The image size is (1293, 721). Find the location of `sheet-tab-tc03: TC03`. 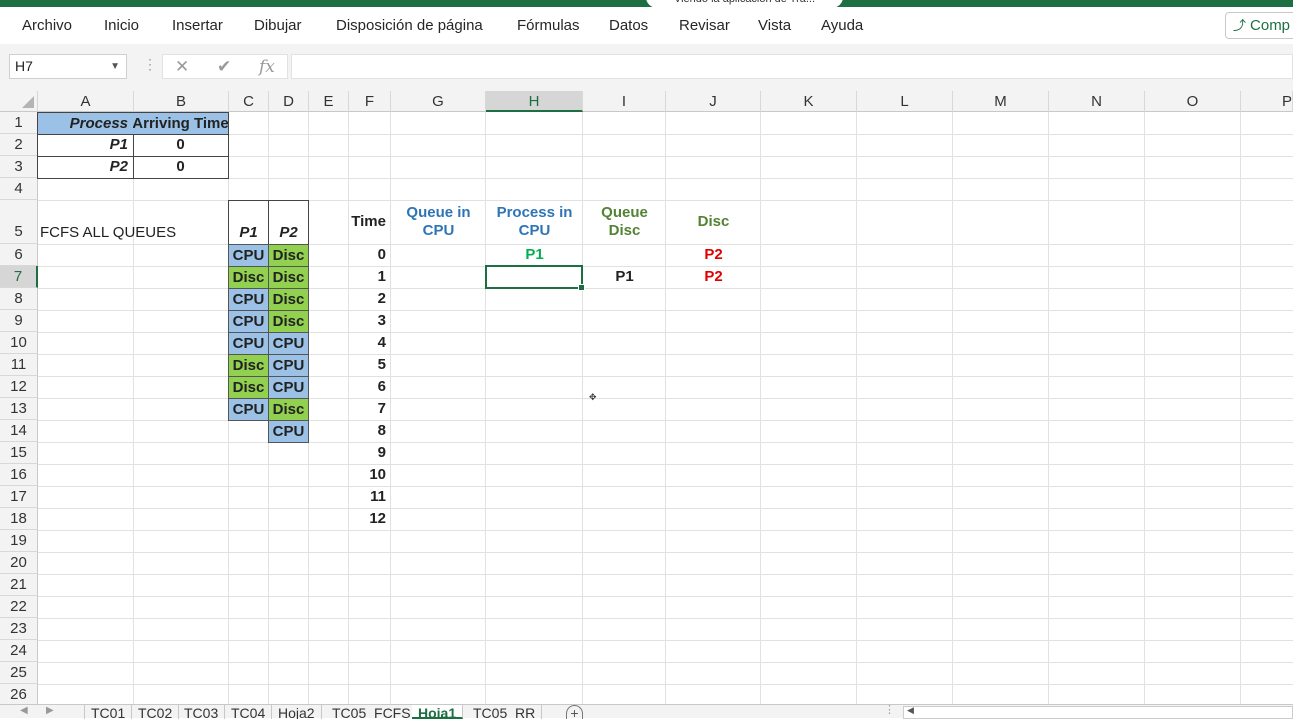

sheet-tab-tc03: TC03 is located at coordinates (202, 712).